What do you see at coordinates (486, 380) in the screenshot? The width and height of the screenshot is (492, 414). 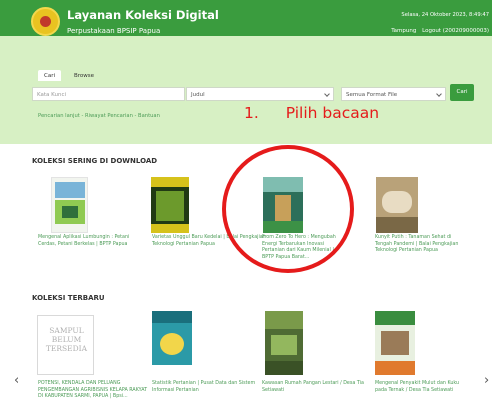 I see `carousel-next-arrow-icon: ›` at bounding box center [486, 380].